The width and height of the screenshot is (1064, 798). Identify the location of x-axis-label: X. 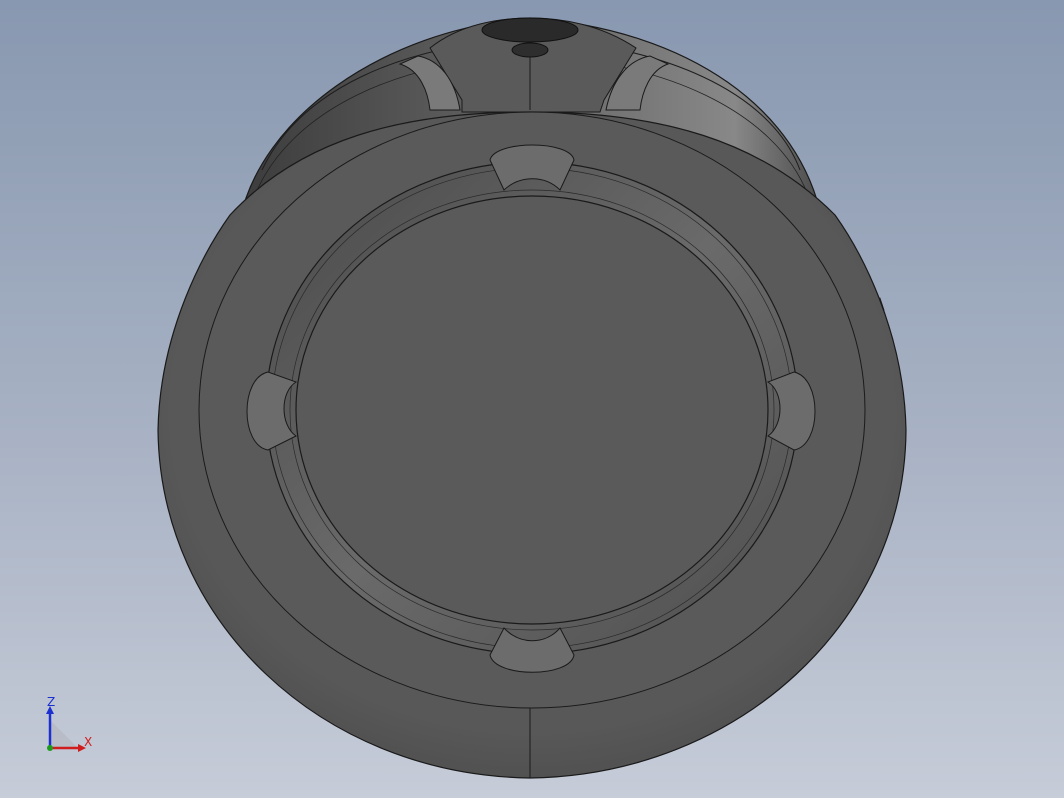
(88, 742).